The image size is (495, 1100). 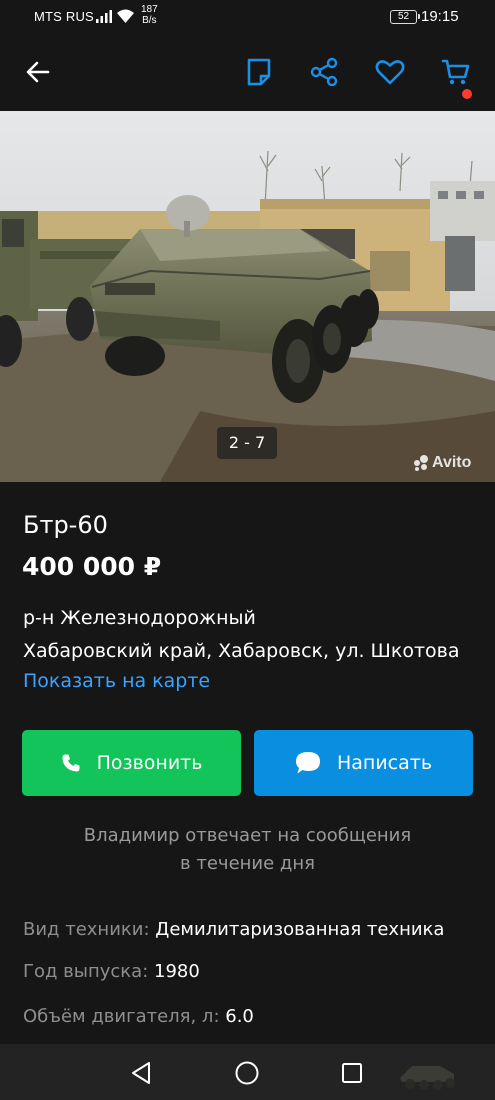 I want to click on write-button-label: Написать, so click(x=384, y=763).